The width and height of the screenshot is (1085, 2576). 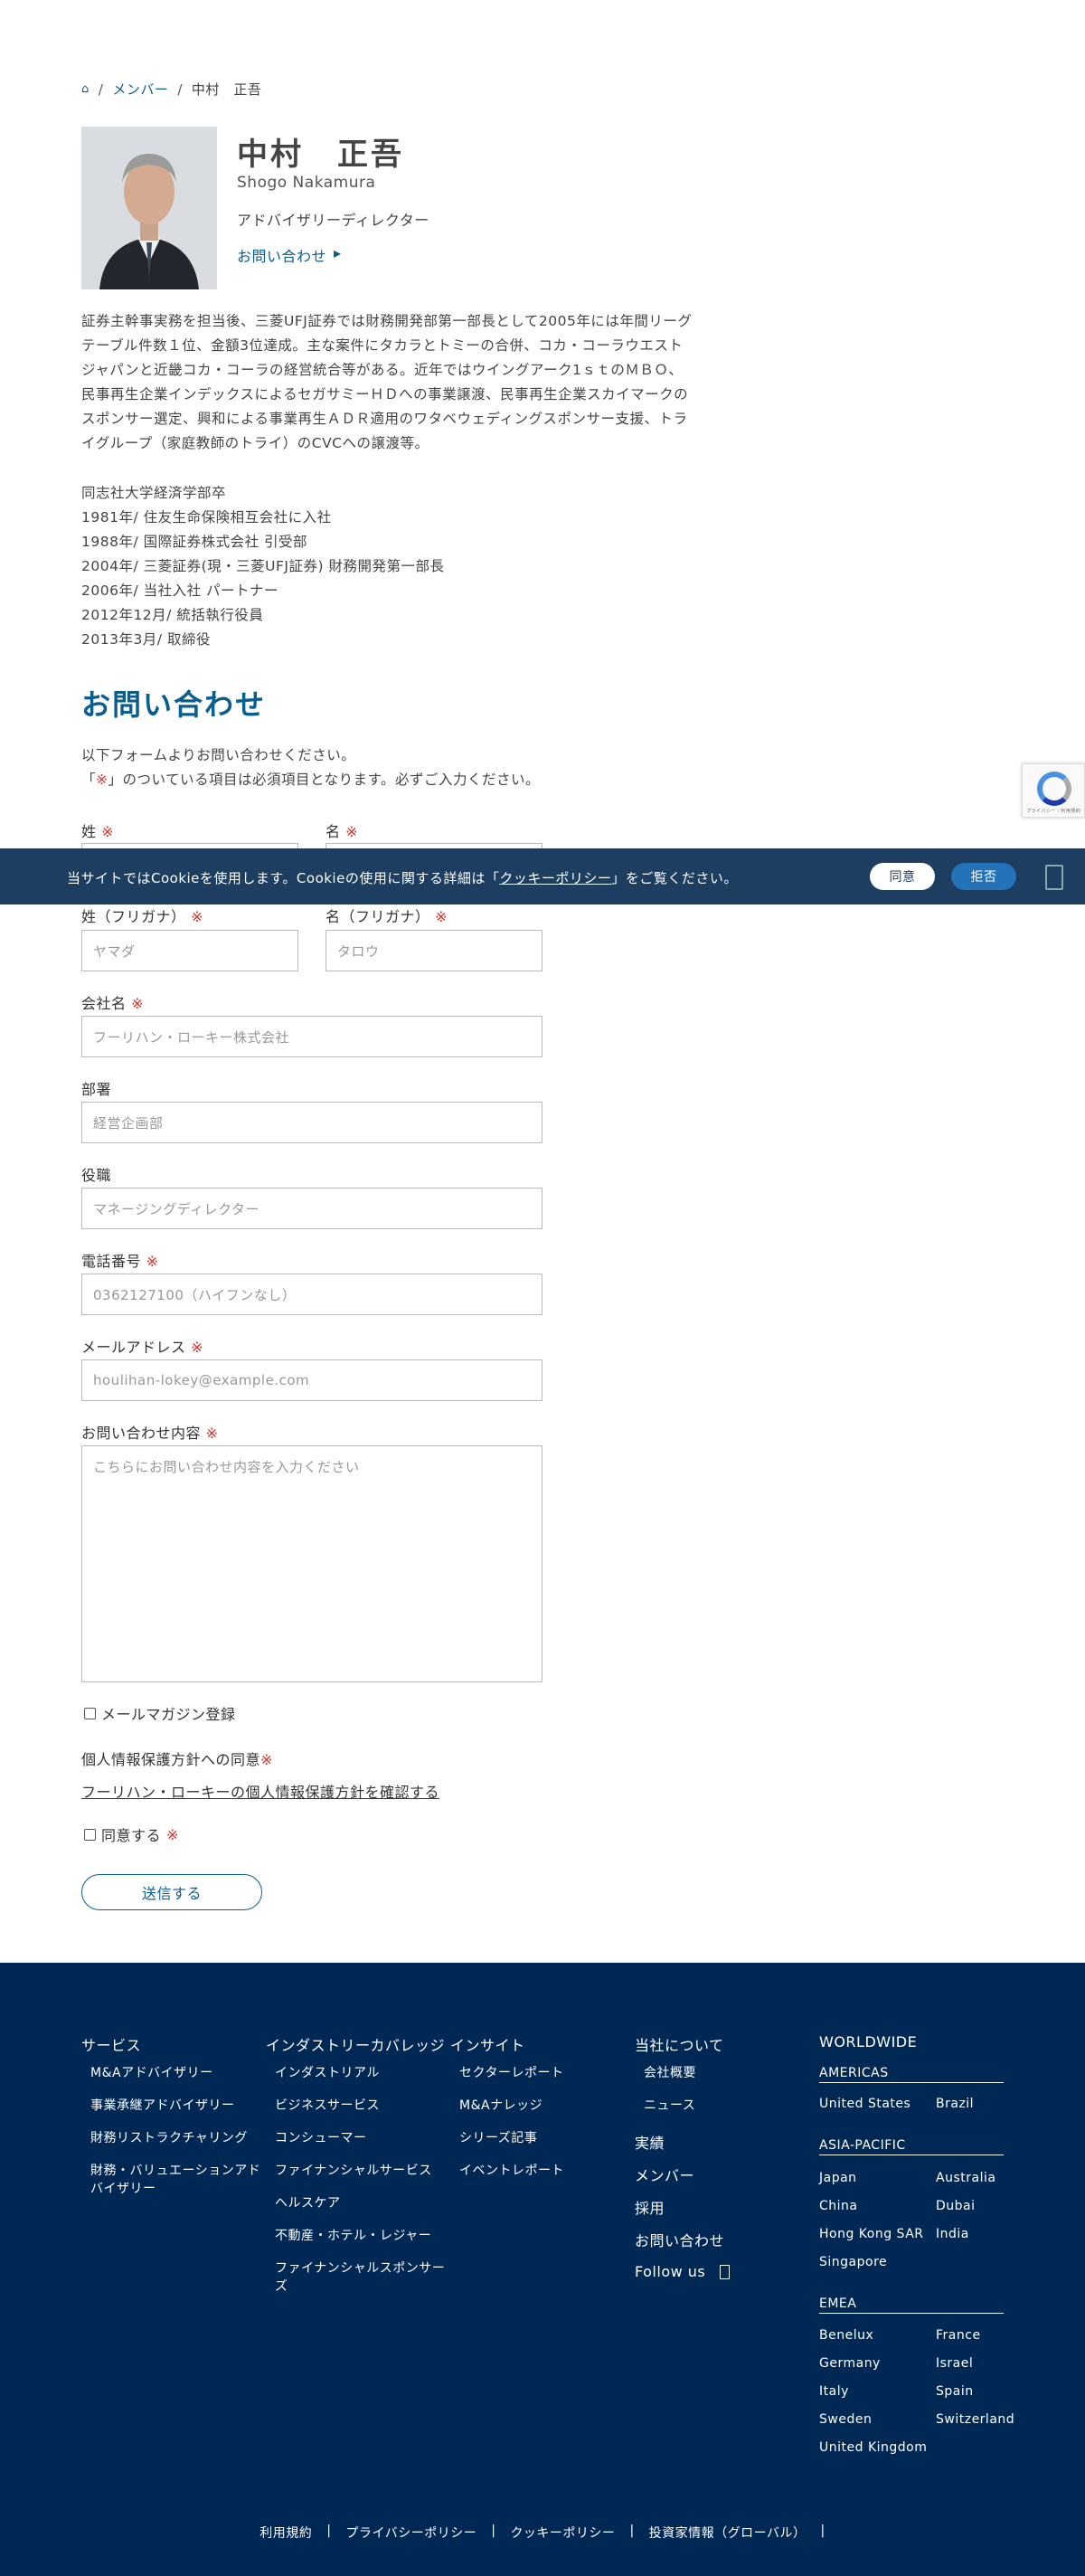 I want to click on office-link: France, so click(x=959, y=2335).